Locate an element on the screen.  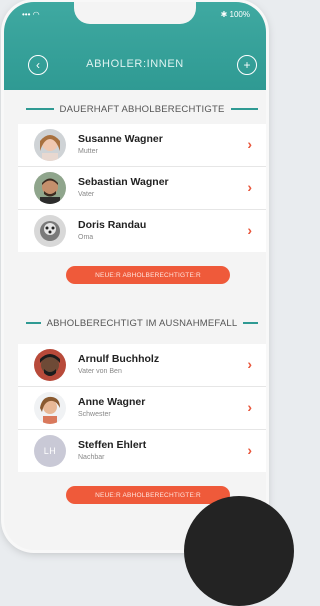
signal-indicator: ••• ◠ is located at coordinates (31, 14).